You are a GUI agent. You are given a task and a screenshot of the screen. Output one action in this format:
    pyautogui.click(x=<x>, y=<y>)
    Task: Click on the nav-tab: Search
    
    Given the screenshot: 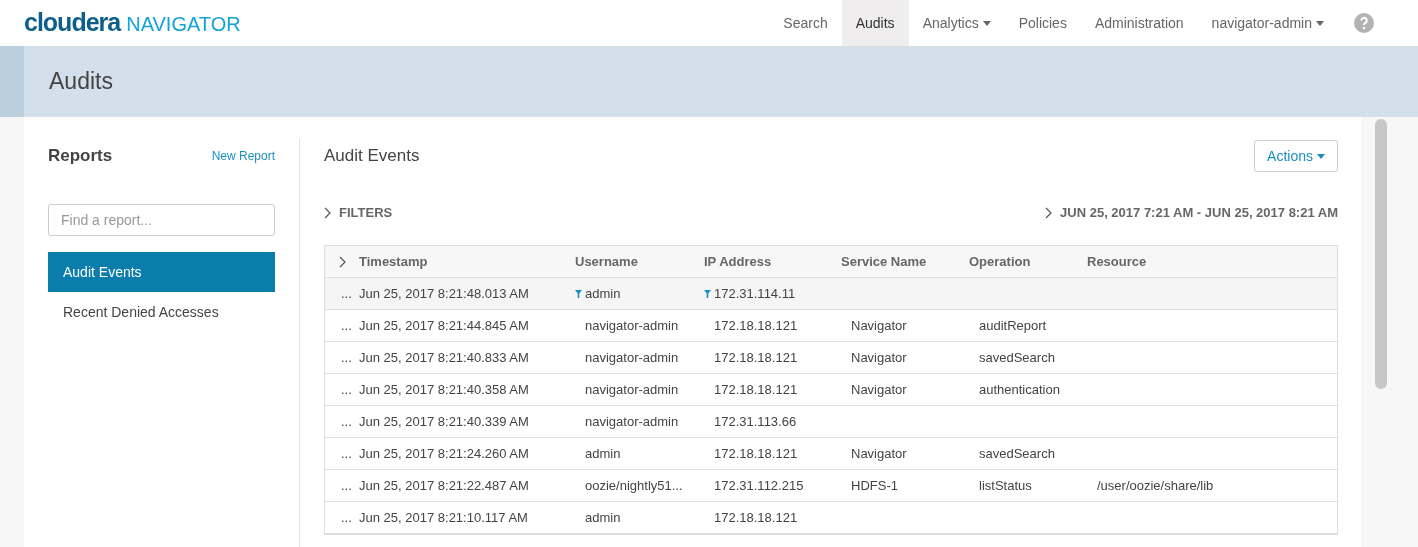 What is the action you would take?
    pyautogui.click(x=805, y=23)
    